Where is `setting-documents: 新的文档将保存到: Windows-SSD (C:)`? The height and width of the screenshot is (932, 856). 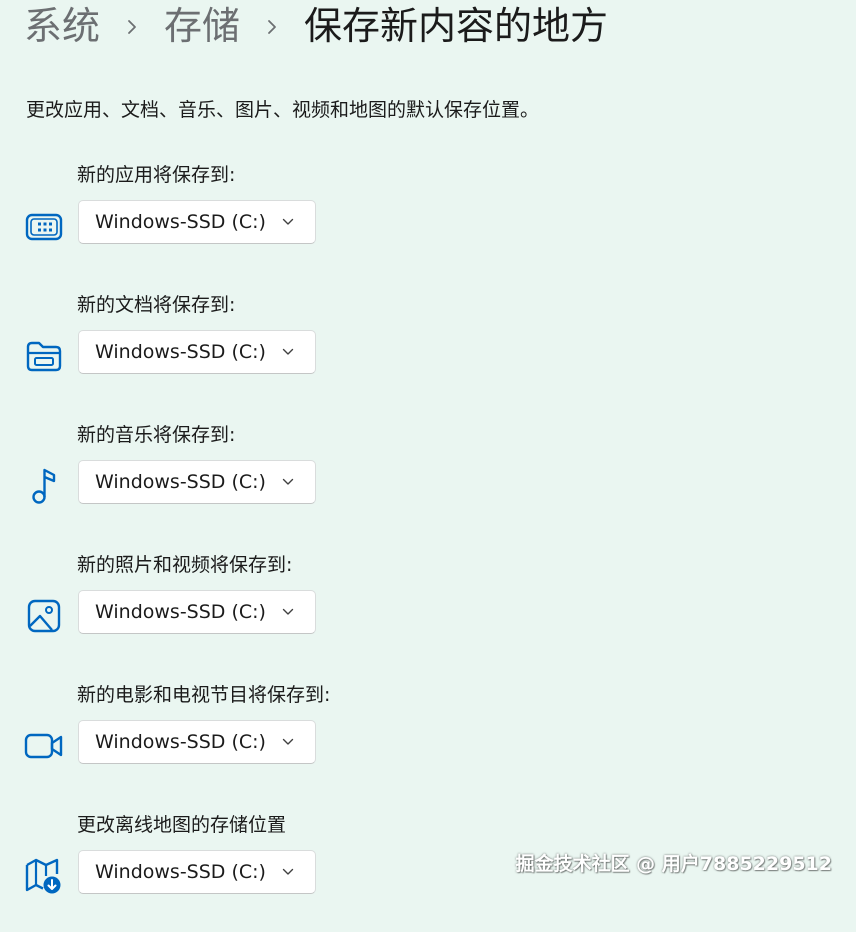 setting-documents: 新的文档将保存到: Windows-SSD (C:) is located at coordinates (428, 352).